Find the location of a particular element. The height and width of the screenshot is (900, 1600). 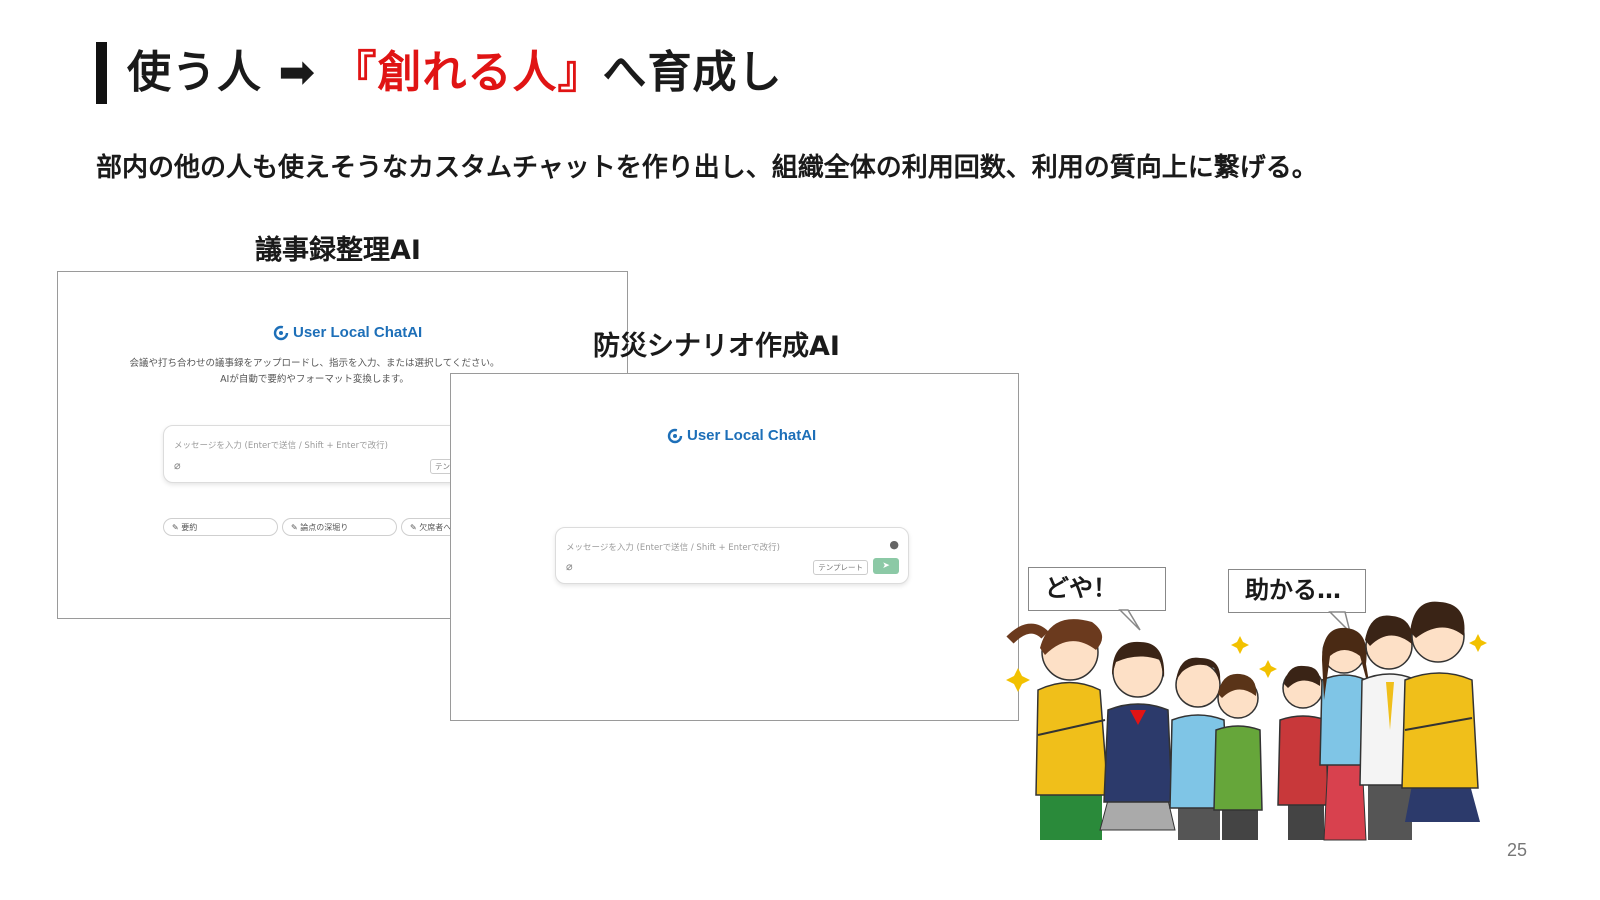

chip-label: 論点の深堀り is located at coordinates (324, 527).